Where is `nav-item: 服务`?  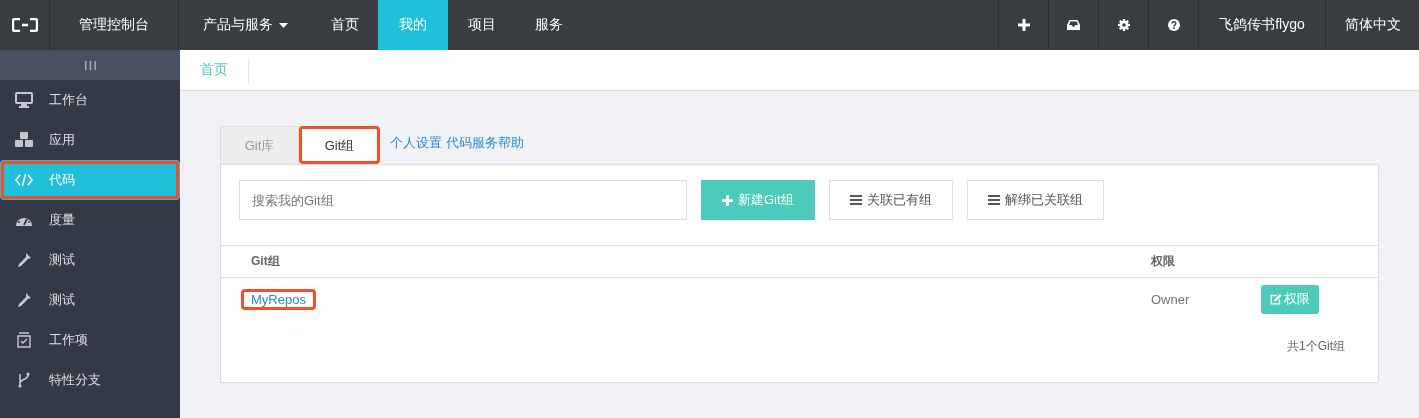 nav-item: 服务 is located at coordinates (548, 25).